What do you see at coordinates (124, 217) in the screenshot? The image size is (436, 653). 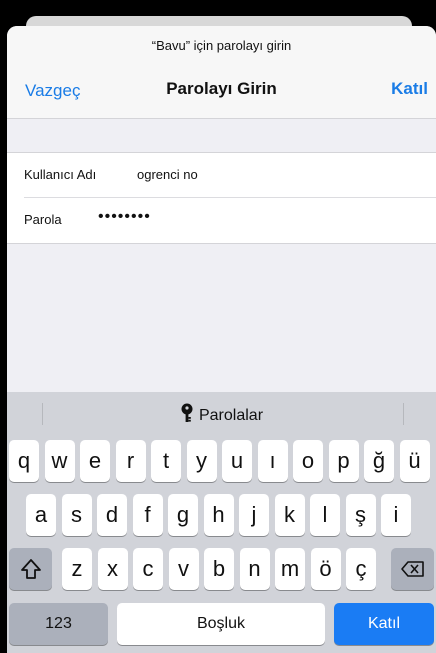 I see `password-field: ••••••••` at bounding box center [124, 217].